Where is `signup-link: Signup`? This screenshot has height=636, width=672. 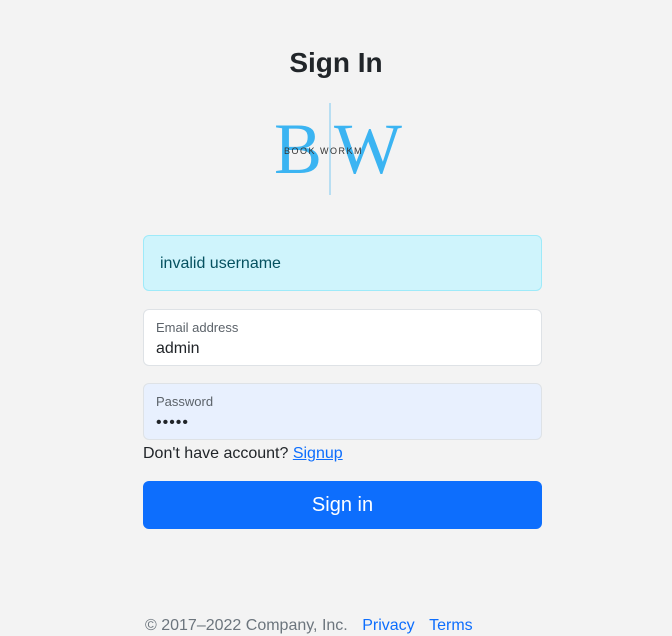 signup-link: Signup is located at coordinates (318, 453).